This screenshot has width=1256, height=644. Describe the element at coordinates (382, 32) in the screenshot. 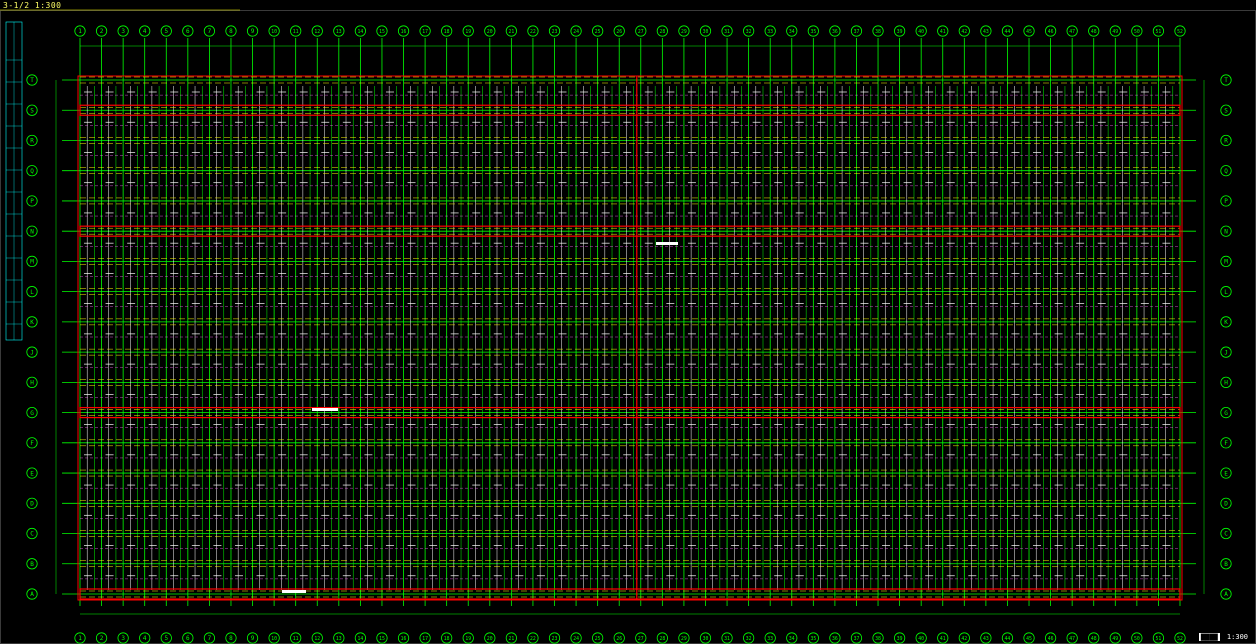

I see `column-label: 15` at that location.